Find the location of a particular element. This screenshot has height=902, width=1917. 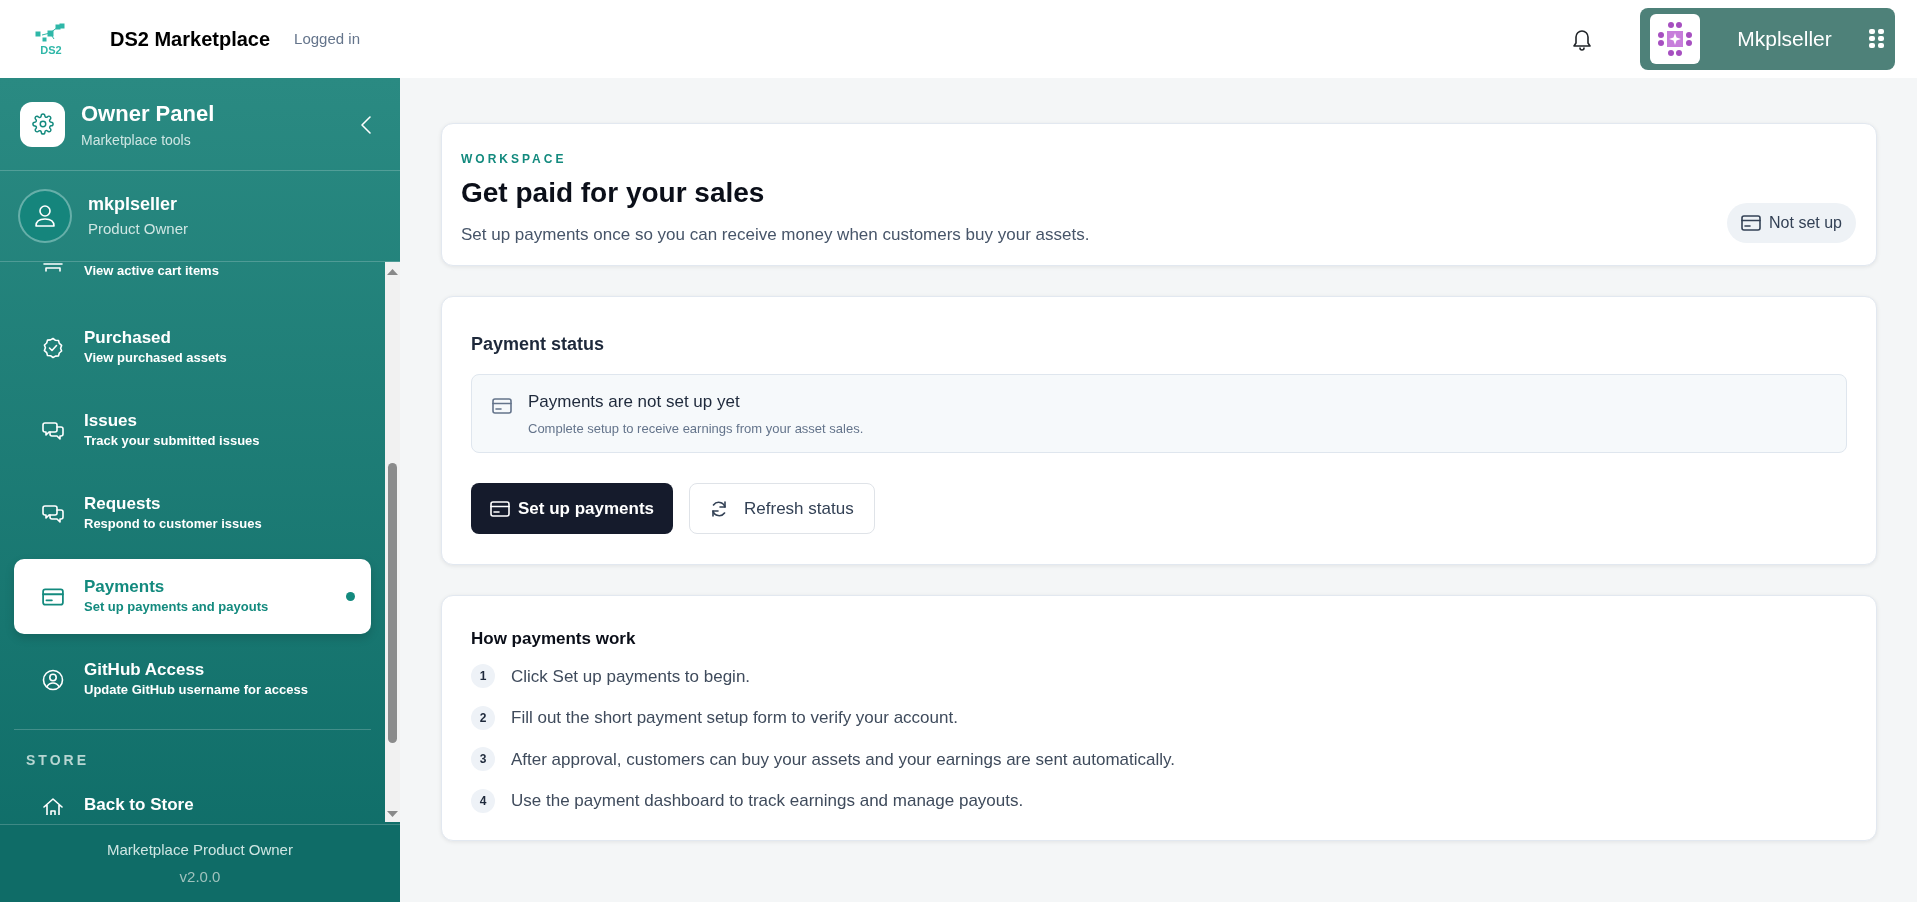

login-status: Logged in is located at coordinates (327, 38).